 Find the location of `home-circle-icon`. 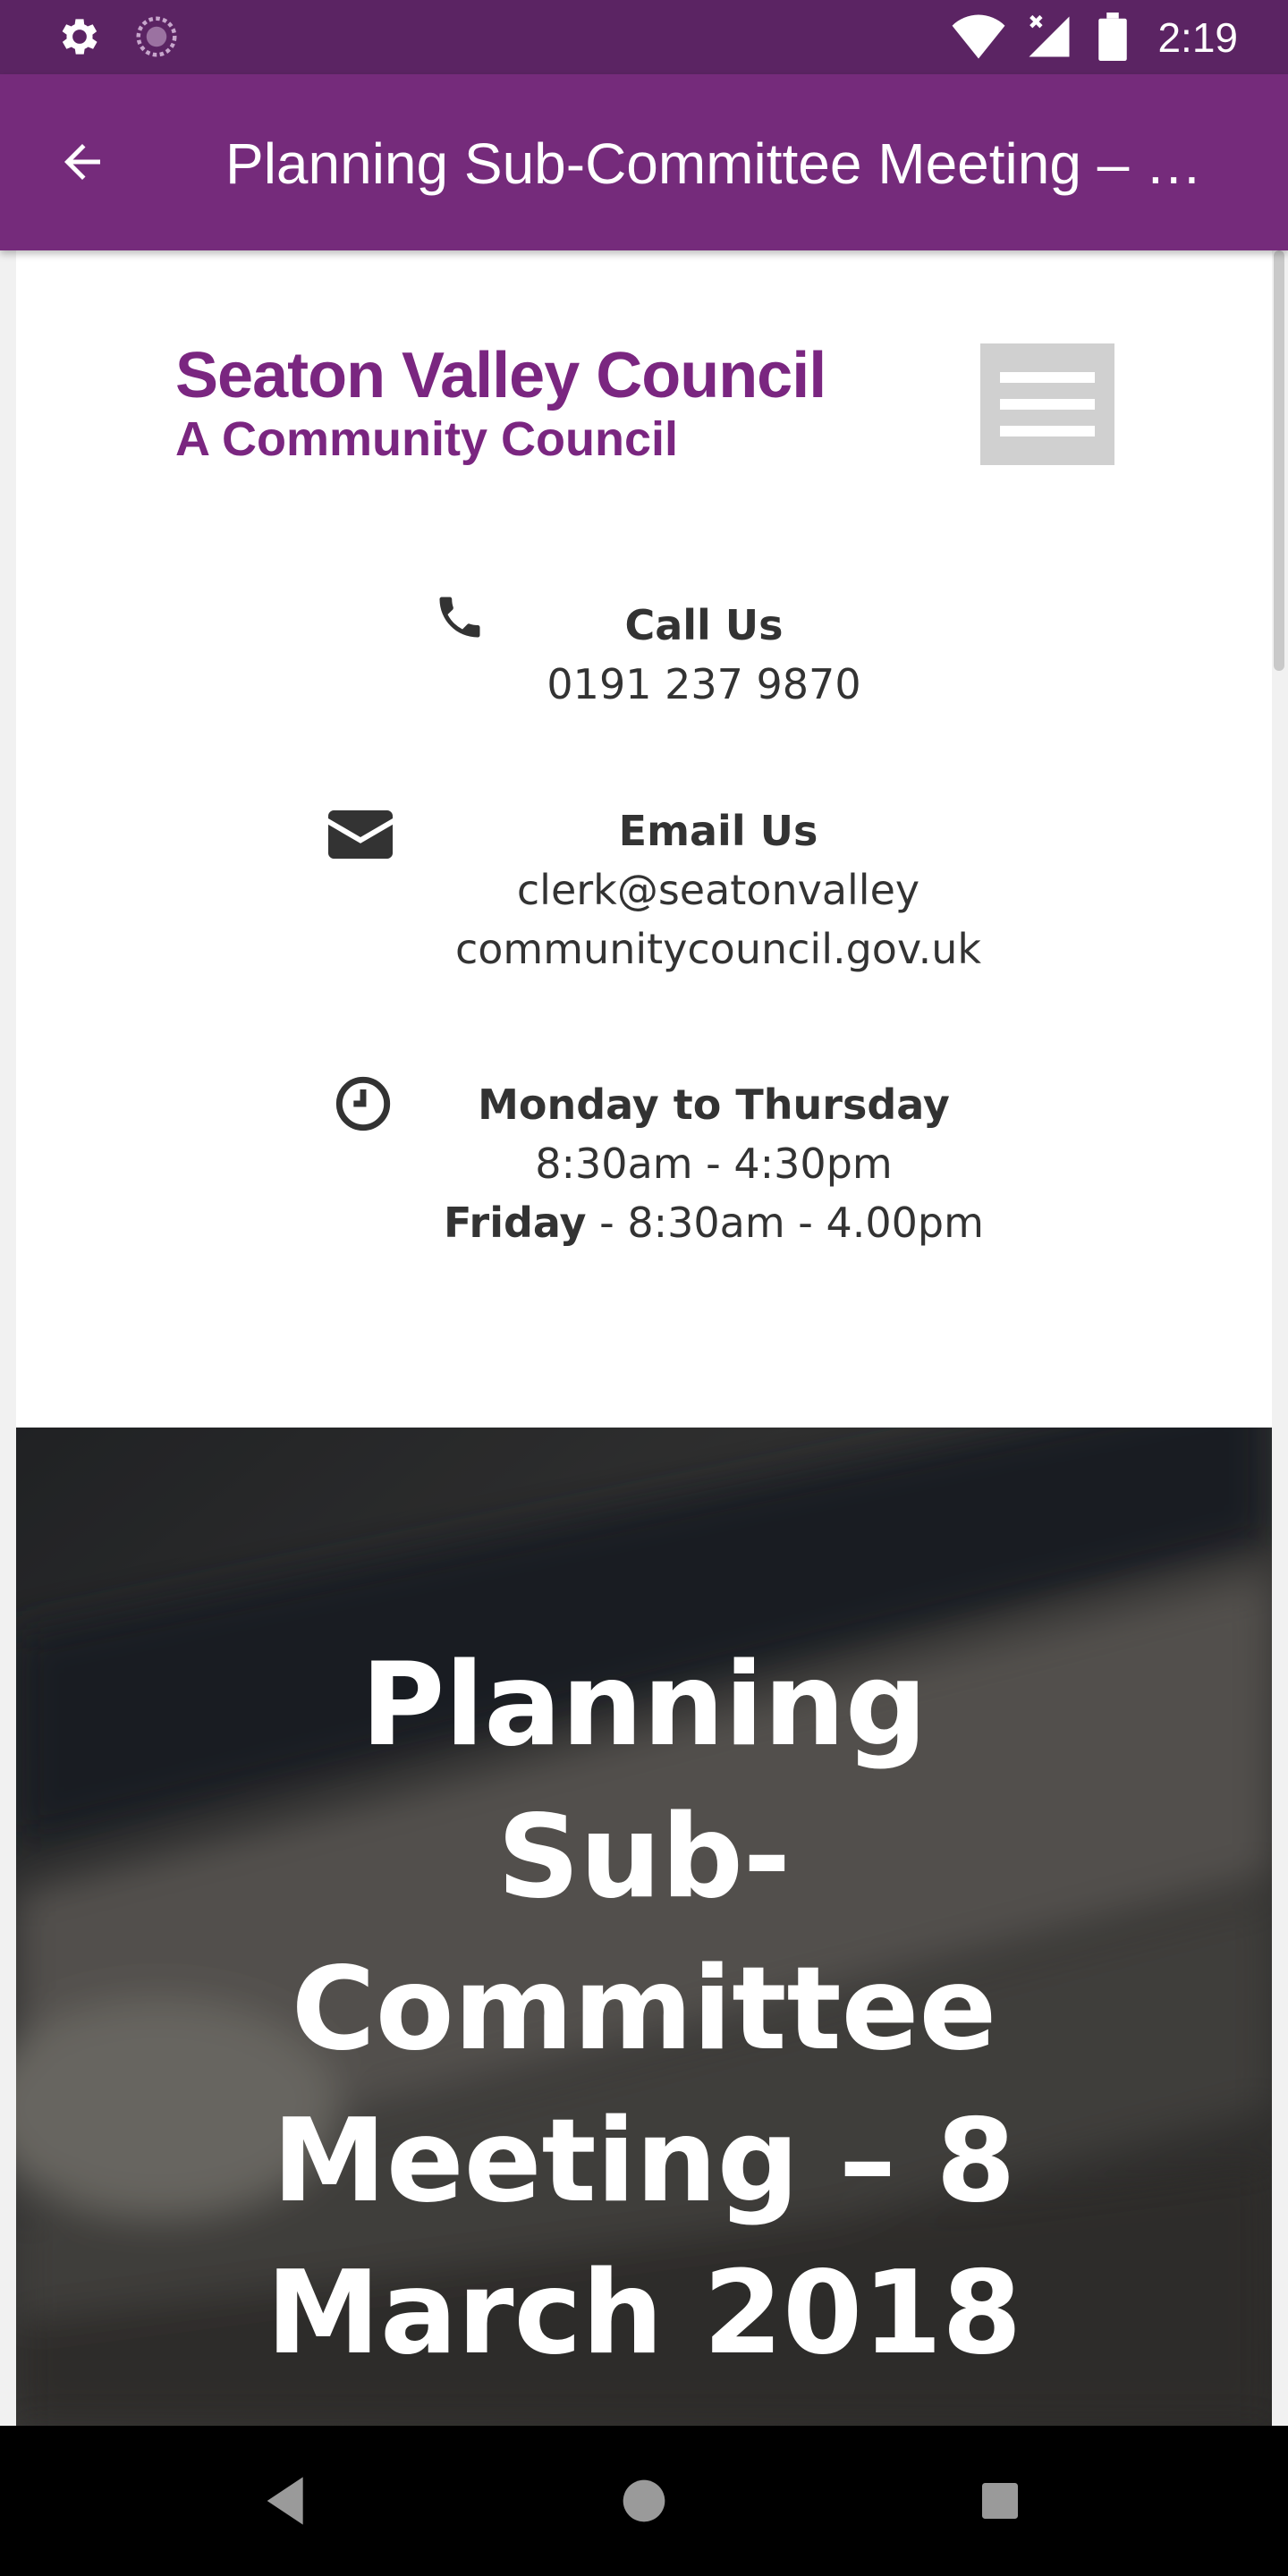

home-circle-icon is located at coordinates (644, 2501).